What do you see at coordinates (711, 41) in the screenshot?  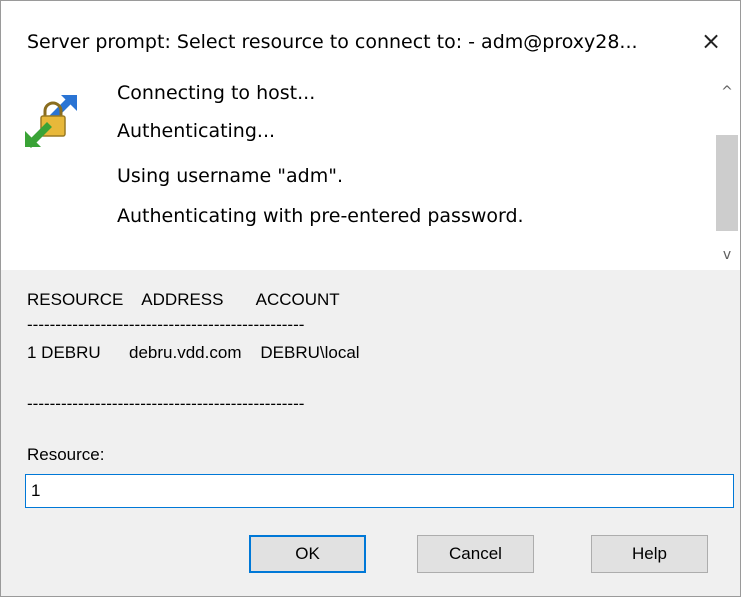 I see `close-icon: ×` at bounding box center [711, 41].